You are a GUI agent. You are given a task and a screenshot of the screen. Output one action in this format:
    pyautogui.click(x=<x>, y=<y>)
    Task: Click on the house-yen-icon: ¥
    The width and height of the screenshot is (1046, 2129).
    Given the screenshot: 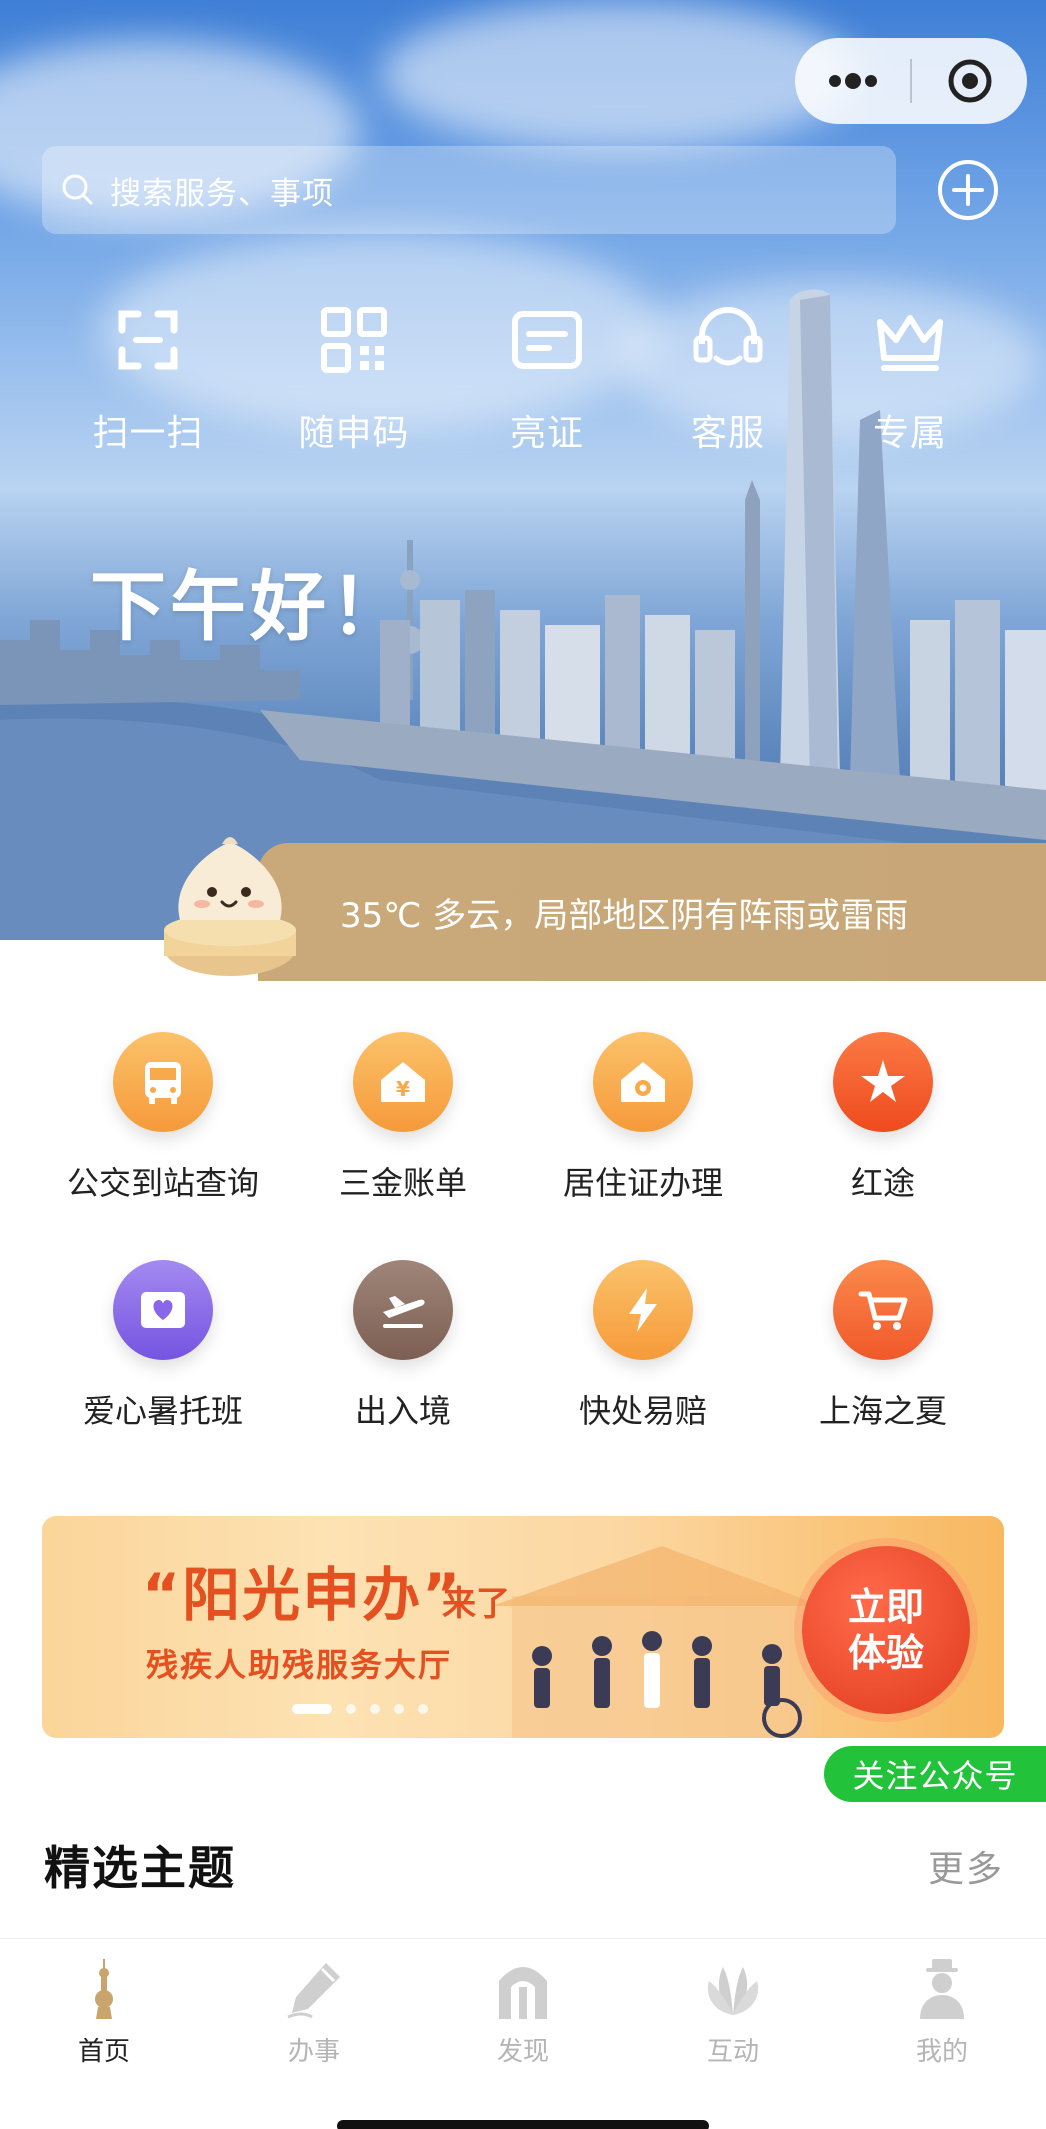 What is the action you would take?
    pyautogui.click(x=403, y=1082)
    